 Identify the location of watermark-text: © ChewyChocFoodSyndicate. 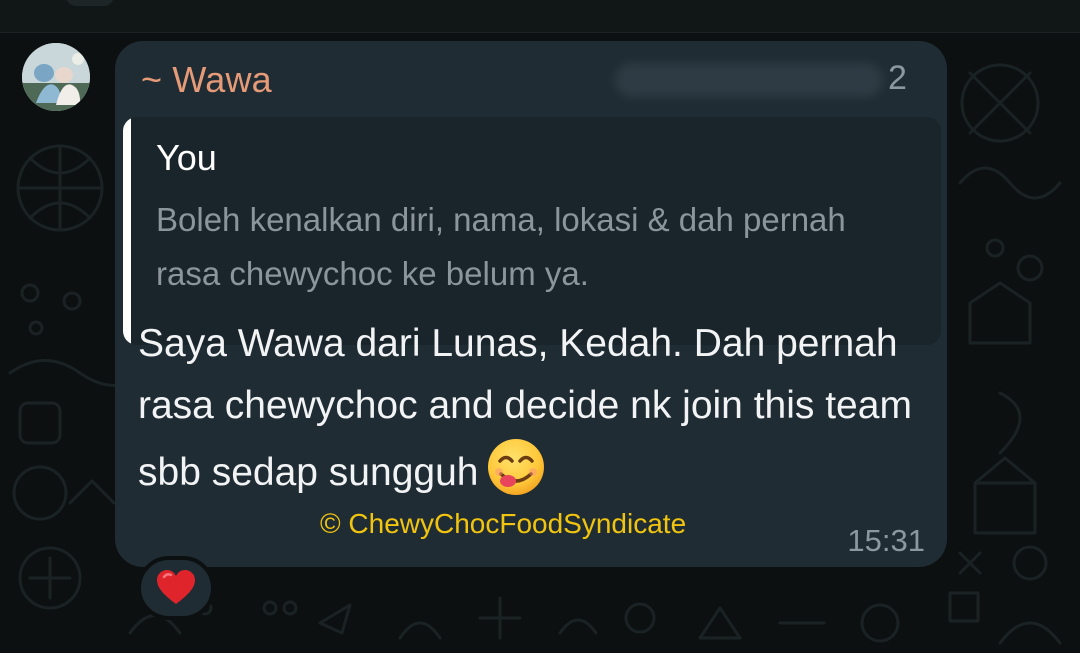
(503, 523).